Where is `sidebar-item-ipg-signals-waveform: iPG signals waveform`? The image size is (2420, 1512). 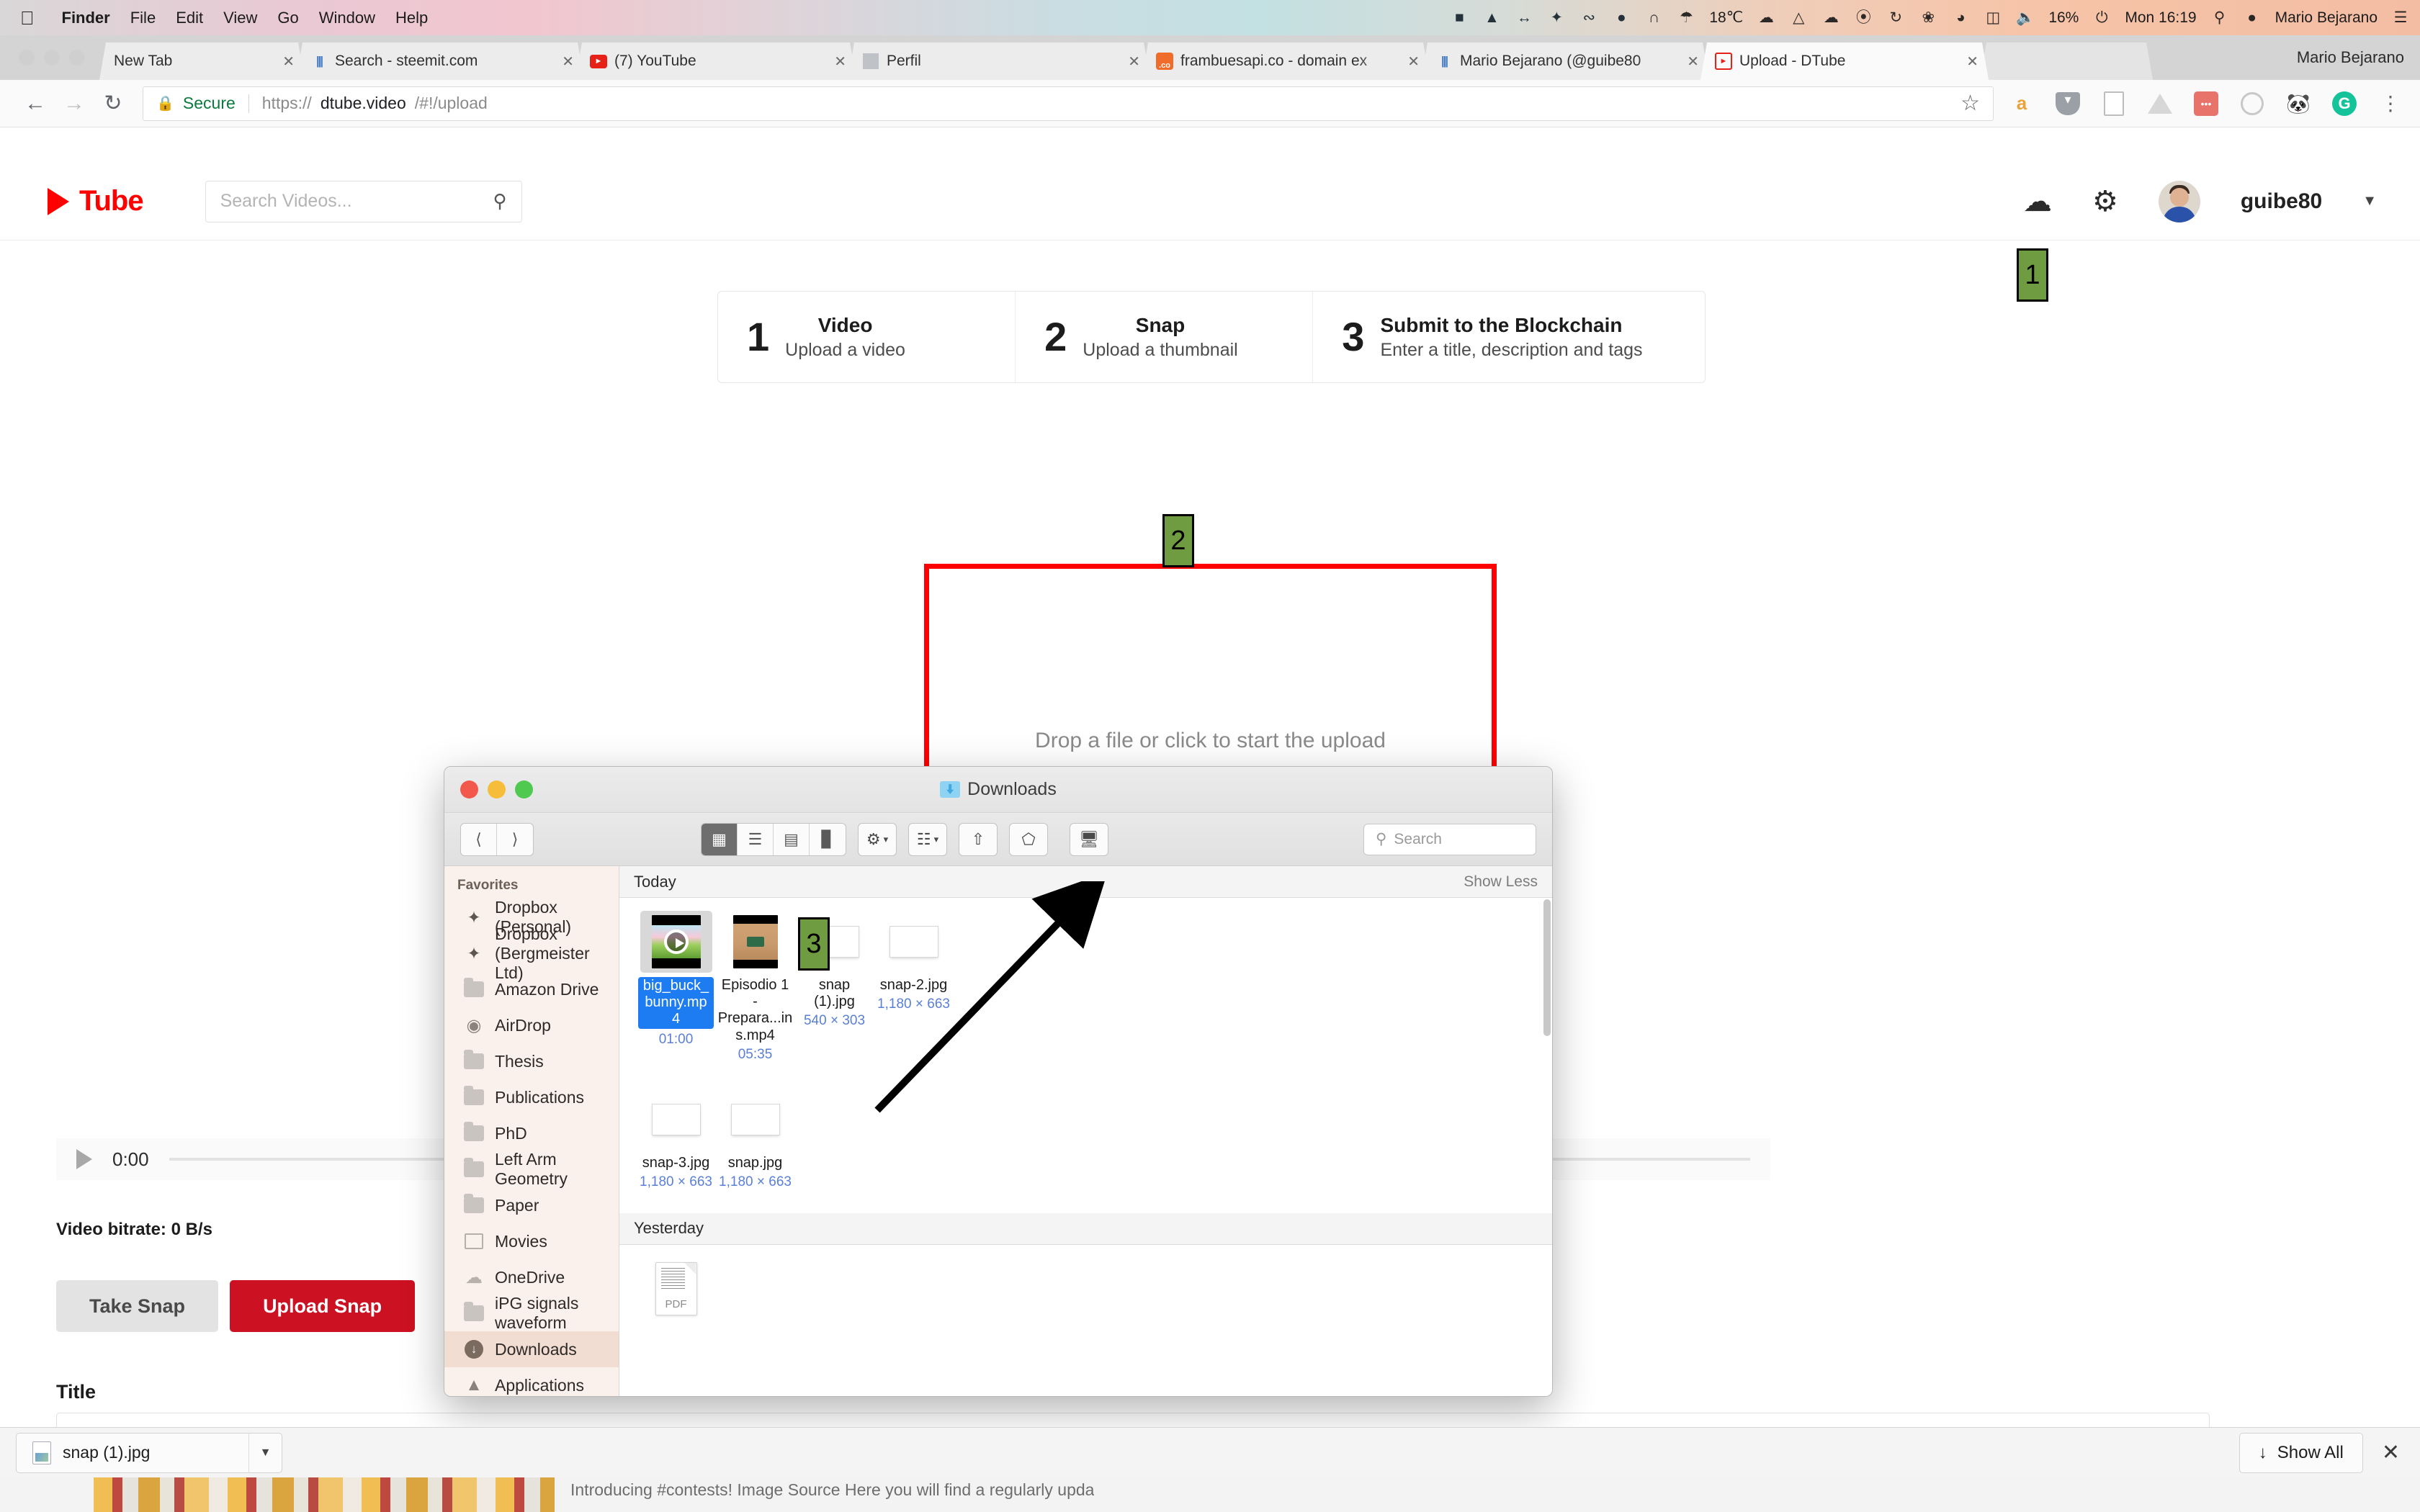
sidebar-item-ipg-signals-waveform: iPG signals waveform is located at coordinates (531, 1313).